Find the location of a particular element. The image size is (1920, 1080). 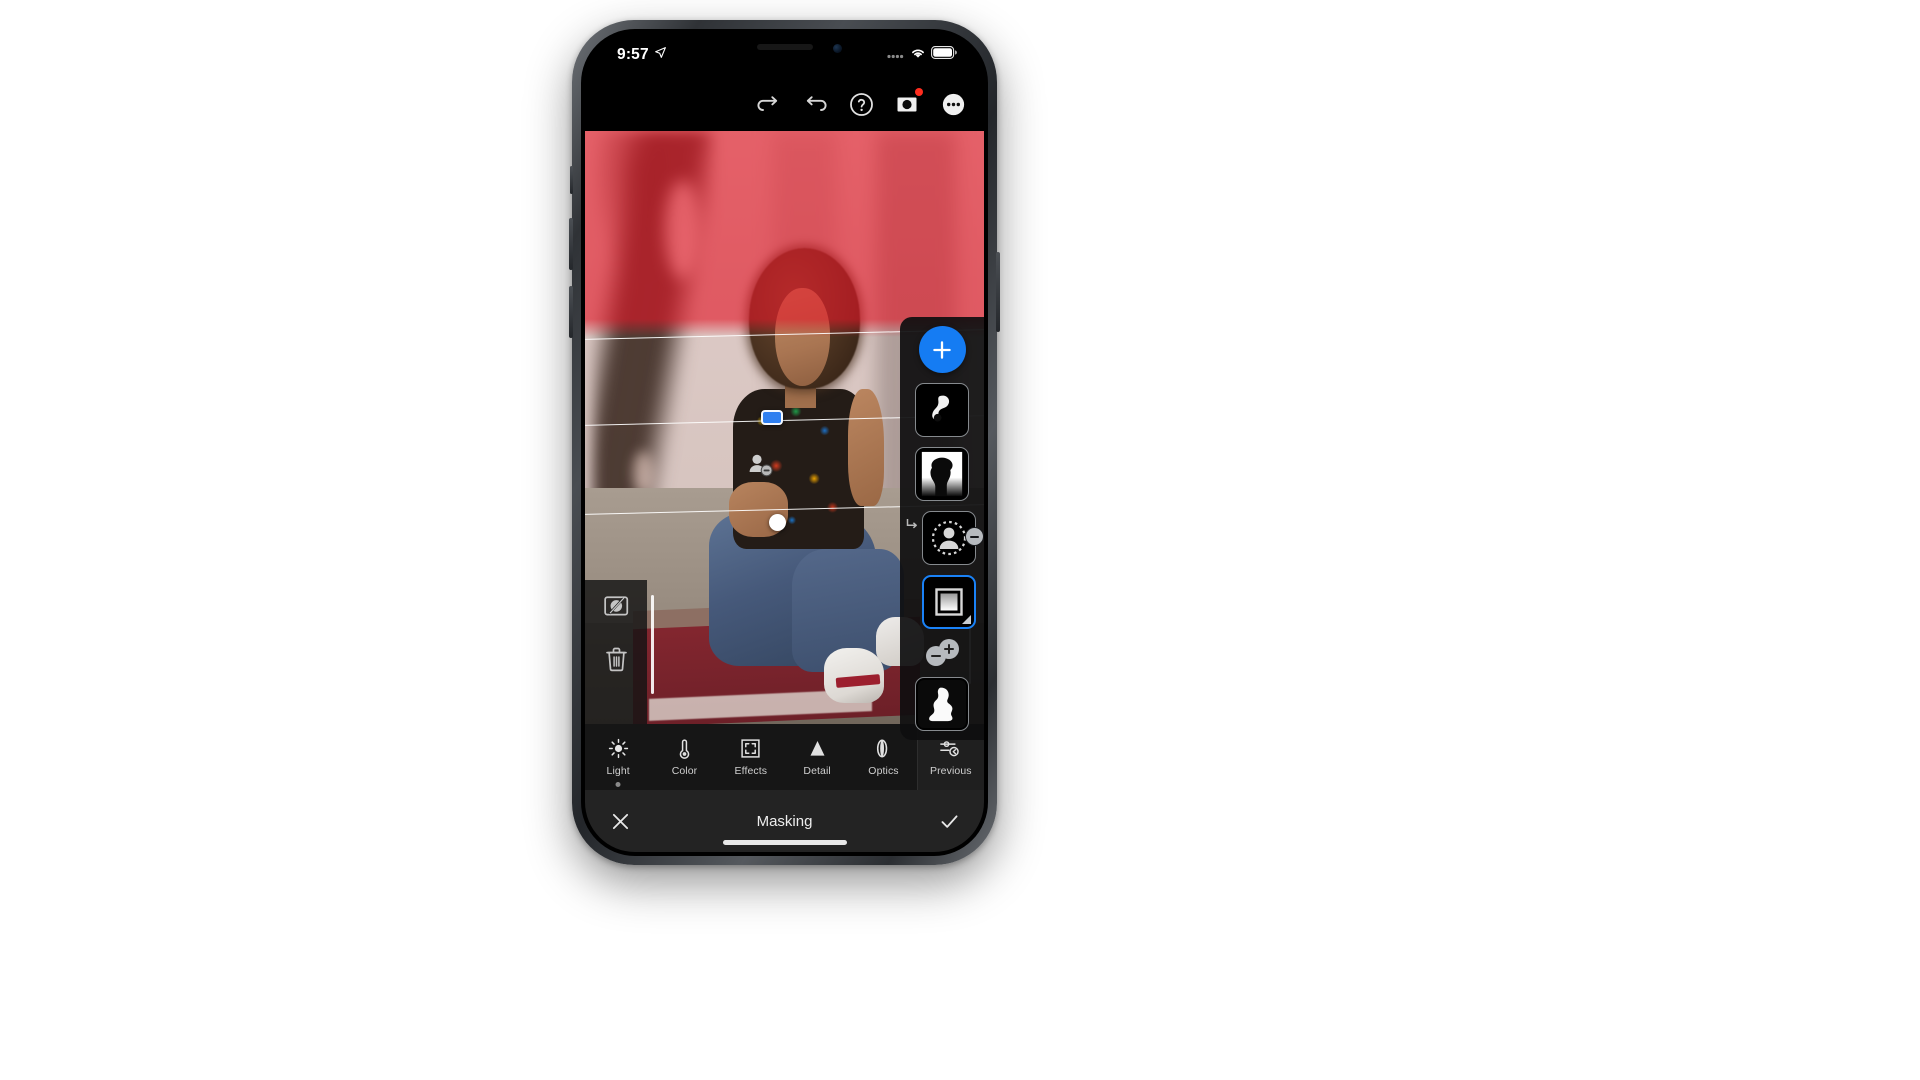

app-top-toolbar is located at coordinates (784, 104).